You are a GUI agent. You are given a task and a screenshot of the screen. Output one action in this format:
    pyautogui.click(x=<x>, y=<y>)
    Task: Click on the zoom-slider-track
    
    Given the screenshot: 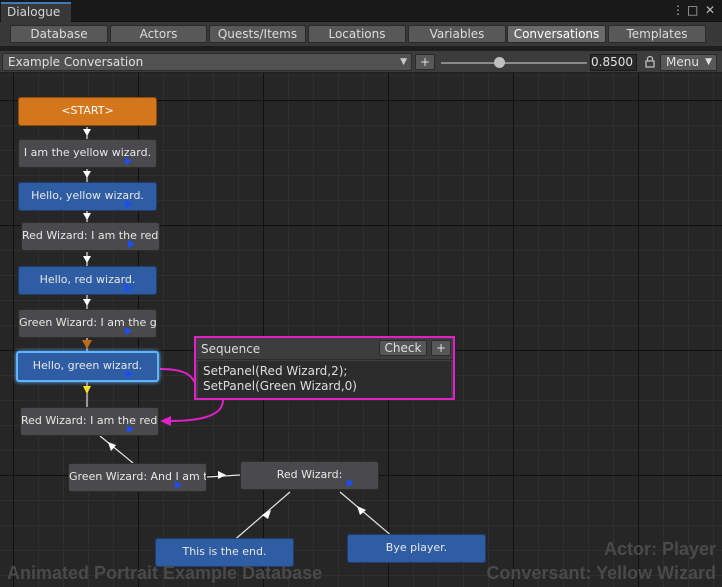 What is the action you would take?
    pyautogui.click(x=514, y=63)
    